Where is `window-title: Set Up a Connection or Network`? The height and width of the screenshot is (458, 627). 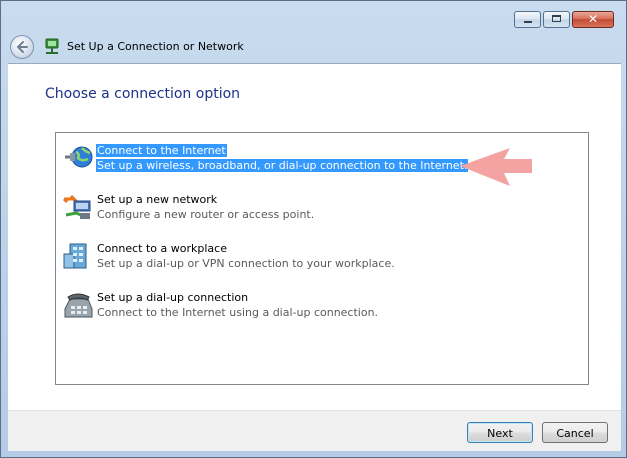
window-title: Set Up a Connection or Network is located at coordinates (155, 46).